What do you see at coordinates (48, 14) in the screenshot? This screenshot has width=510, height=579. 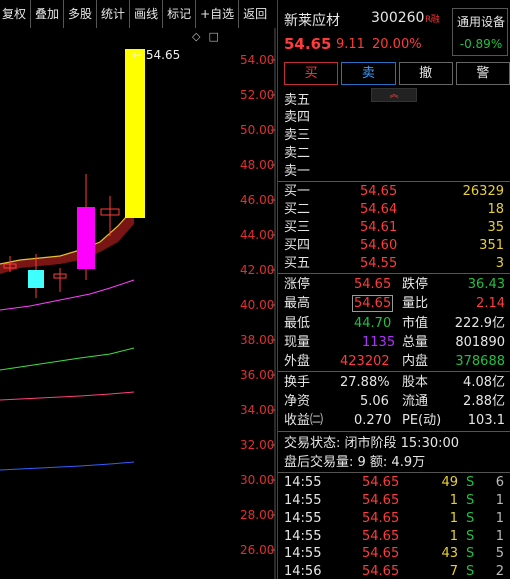 I see `toolbar-overlay: 叠加` at bounding box center [48, 14].